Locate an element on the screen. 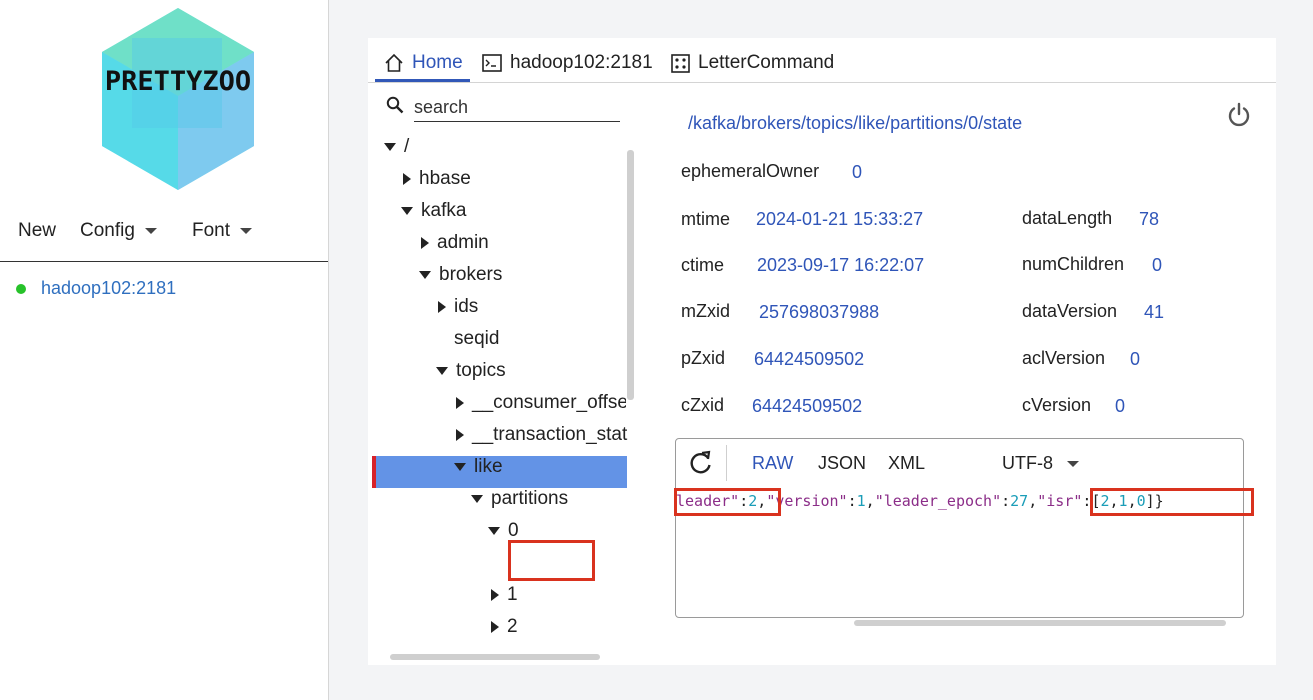 The width and height of the screenshot is (1313, 700). data-version-value: 41 is located at coordinates (1154, 312).